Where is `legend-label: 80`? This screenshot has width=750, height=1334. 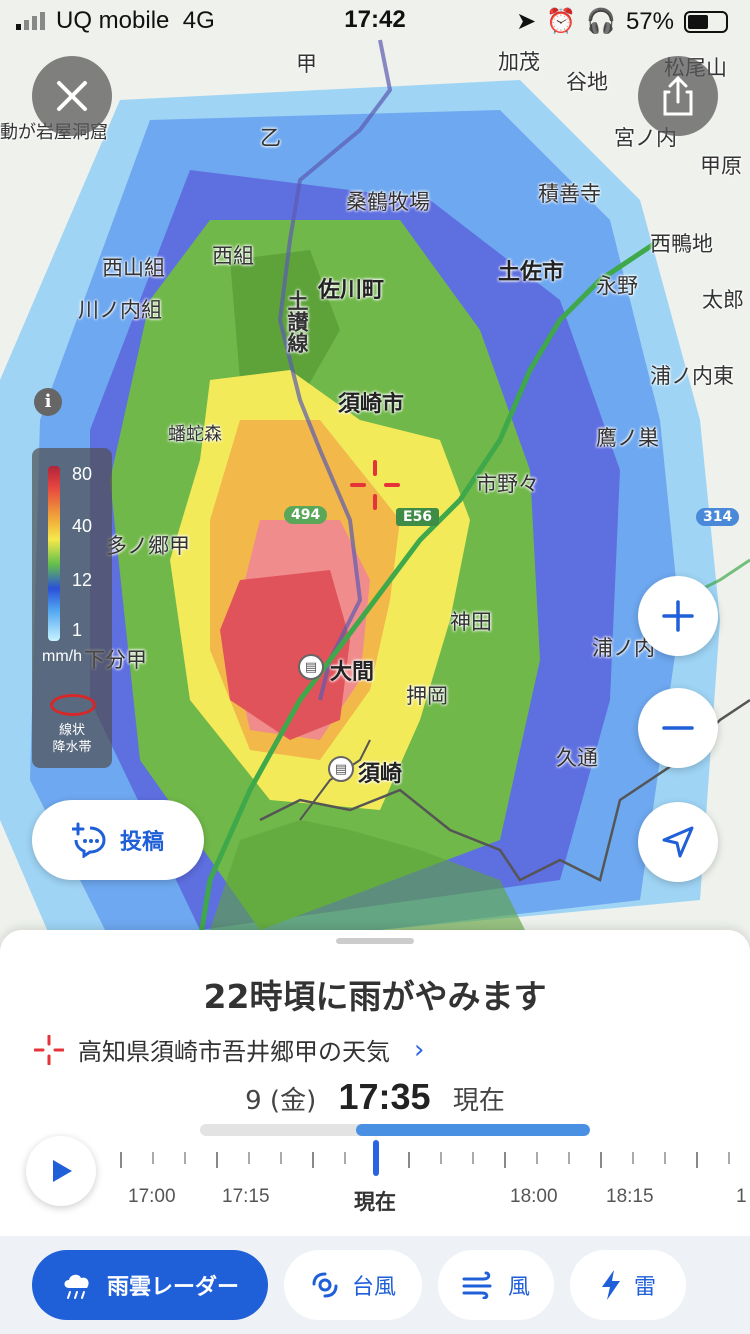 legend-label: 80 is located at coordinates (82, 474).